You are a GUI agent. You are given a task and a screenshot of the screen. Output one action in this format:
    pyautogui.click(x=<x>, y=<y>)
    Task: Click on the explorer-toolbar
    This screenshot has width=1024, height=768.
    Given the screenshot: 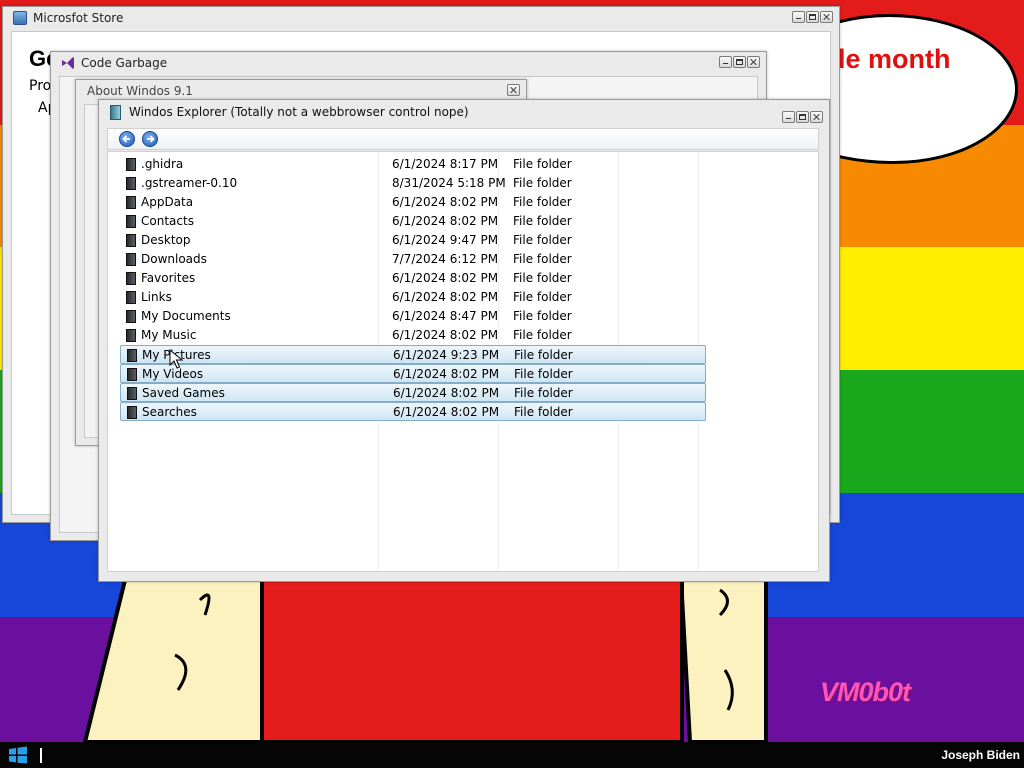 What is the action you would take?
    pyautogui.click(x=463, y=139)
    